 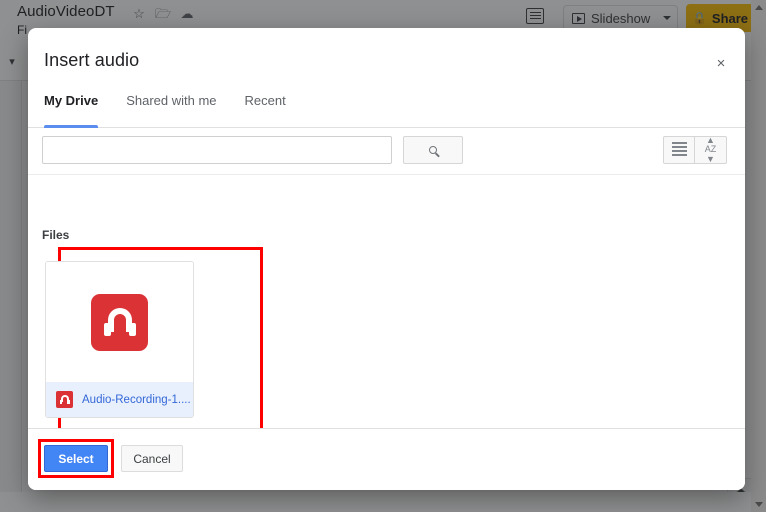 What do you see at coordinates (758, 256) in the screenshot?
I see `page-scrollbar` at bounding box center [758, 256].